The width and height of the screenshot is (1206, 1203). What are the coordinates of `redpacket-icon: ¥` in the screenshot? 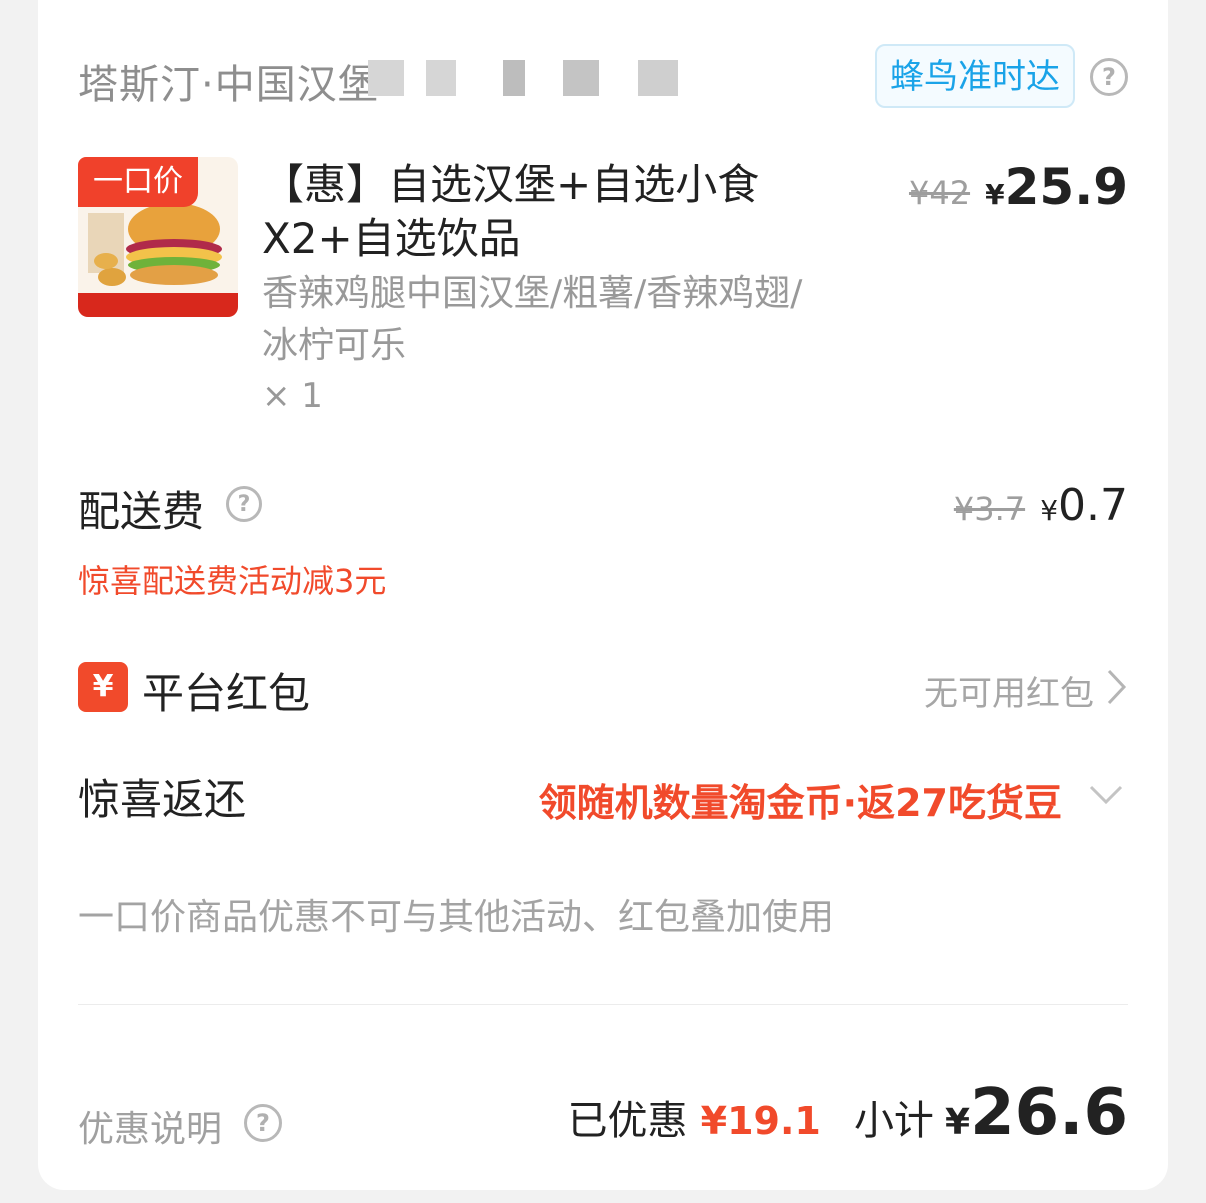 It's located at (103, 687).